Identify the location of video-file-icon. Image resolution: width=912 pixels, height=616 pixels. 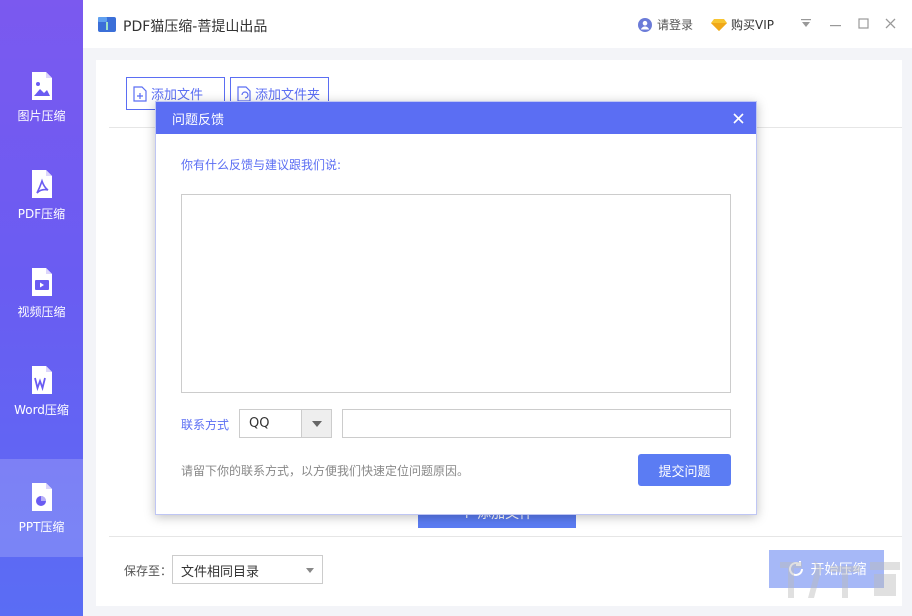
(42, 282).